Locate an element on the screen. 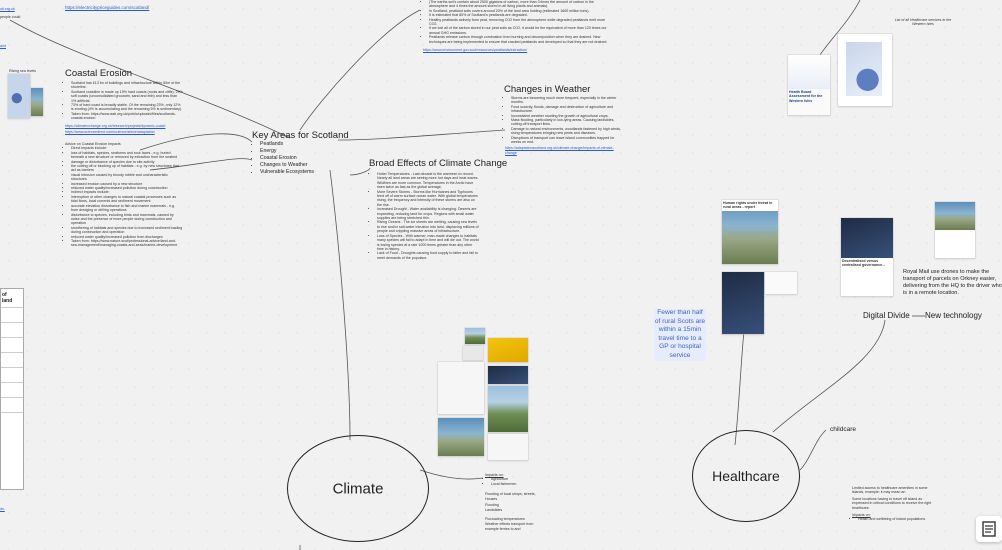  impact-item: Local fishermen is located at coordinates (518, 484).